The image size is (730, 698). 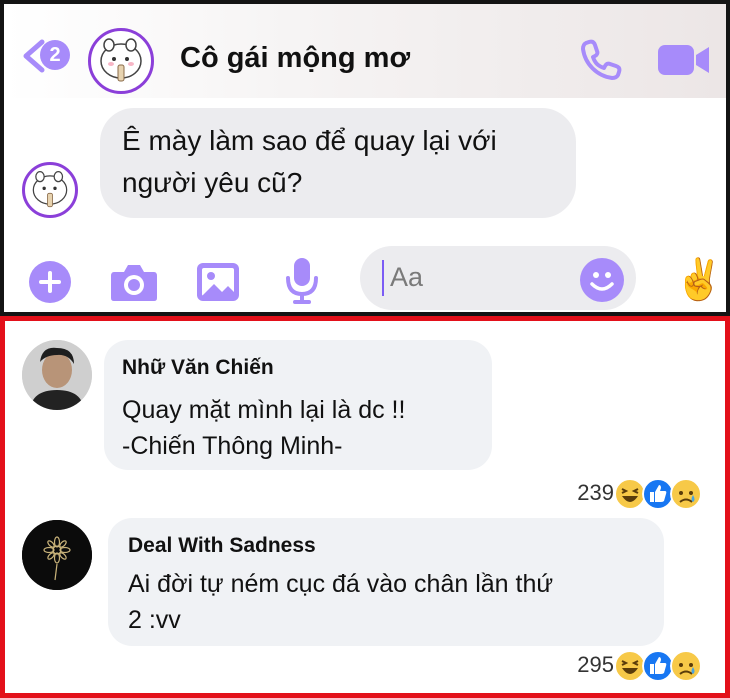 What do you see at coordinates (50, 282) in the screenshot?
I see `plus-icon` at bounding box center [50, 282].